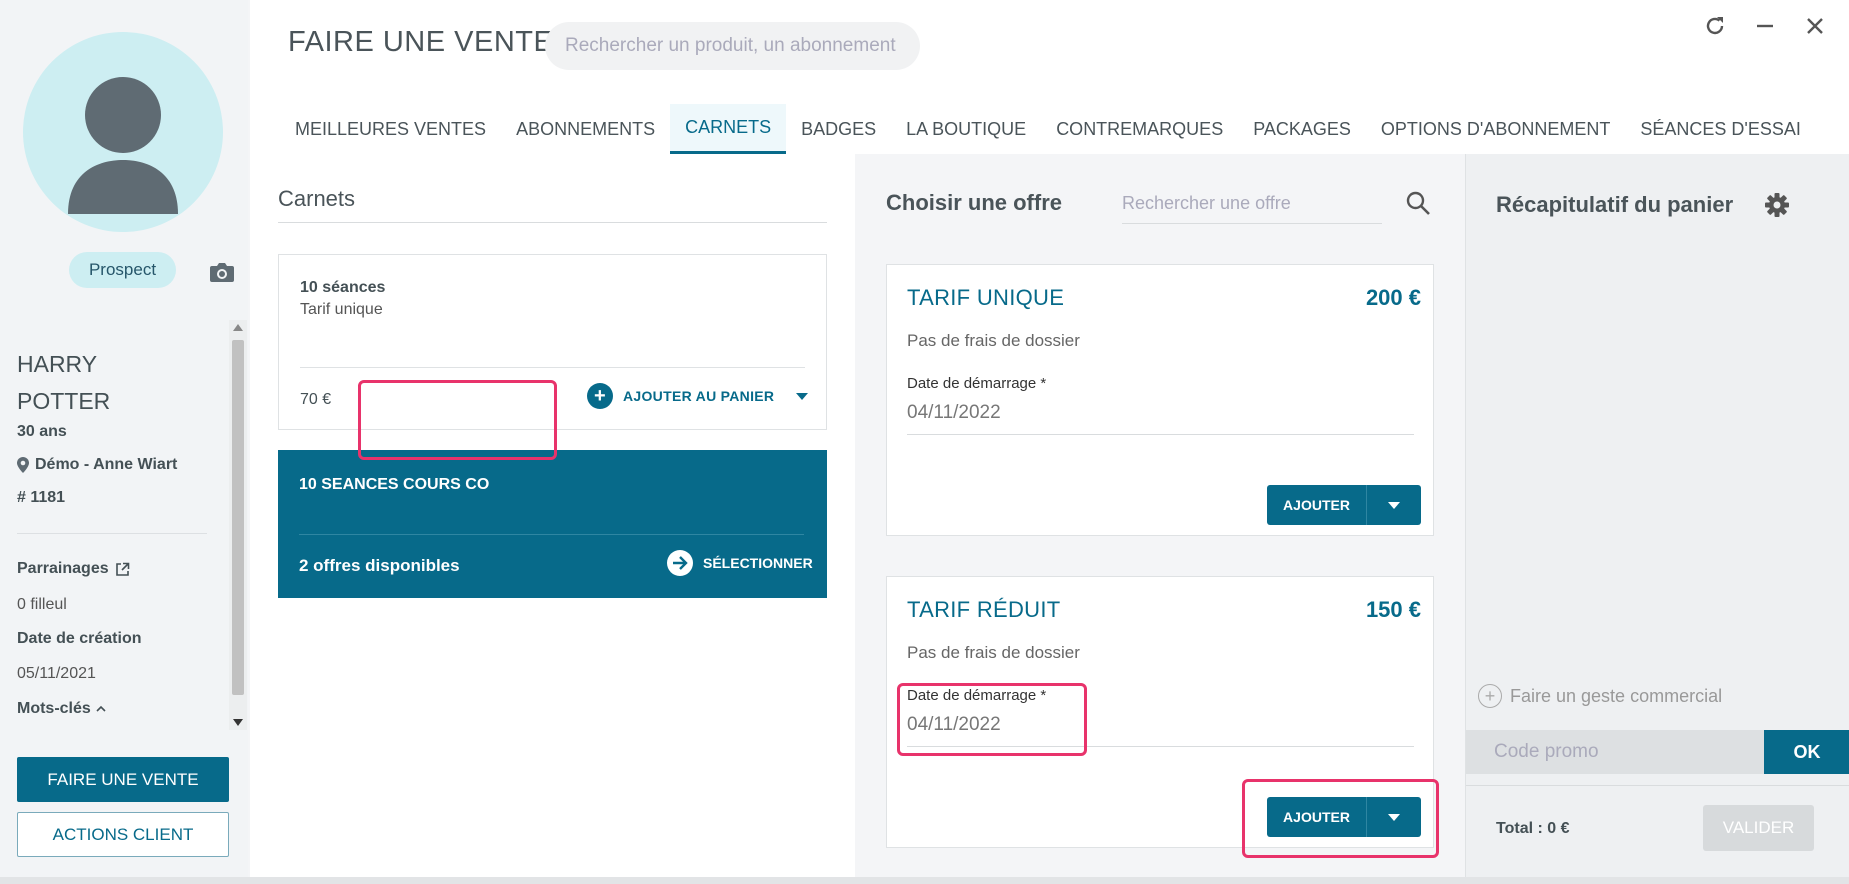  What do you see at coordinates (1615, 204) in the screenshot?
I see `cart-title: Récapitulatif du panier` at bounding box center [1615, 204].